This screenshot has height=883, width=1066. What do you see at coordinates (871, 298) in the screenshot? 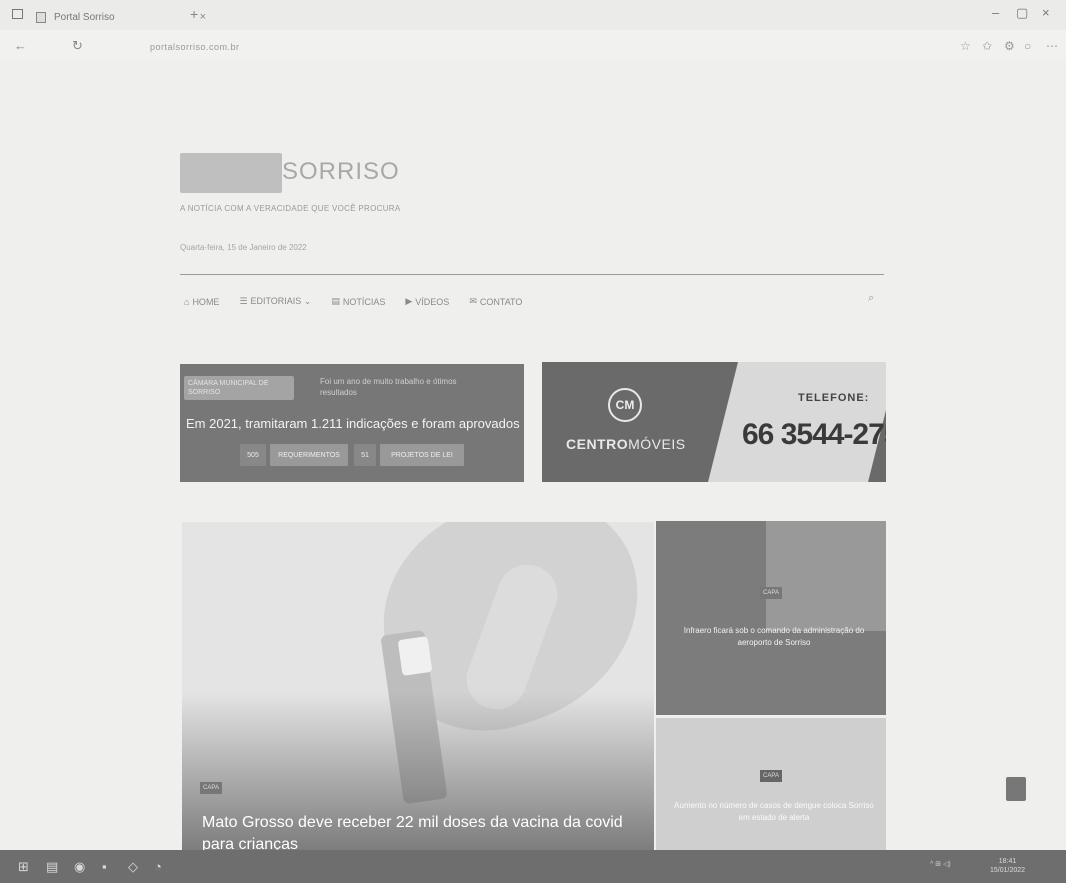
I see `search-icon: ⌕` at bounding box center [871, 298].